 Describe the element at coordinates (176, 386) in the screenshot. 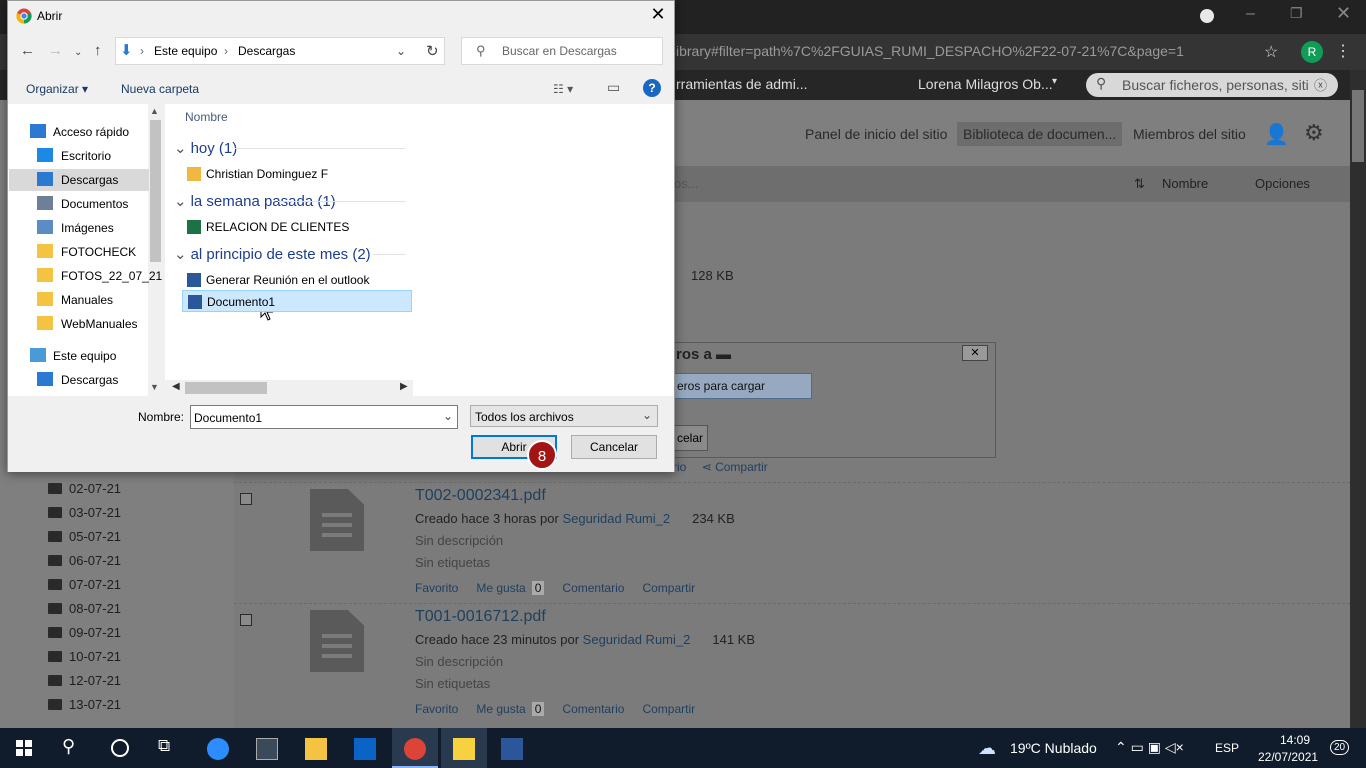

I see `scroll-left-icon: ◀` at that location.